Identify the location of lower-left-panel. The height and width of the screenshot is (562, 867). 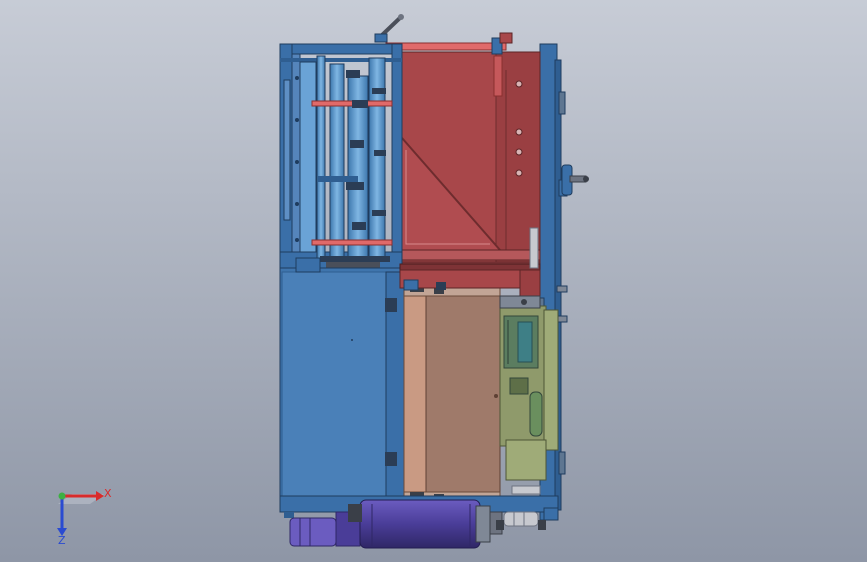
(342, 379).